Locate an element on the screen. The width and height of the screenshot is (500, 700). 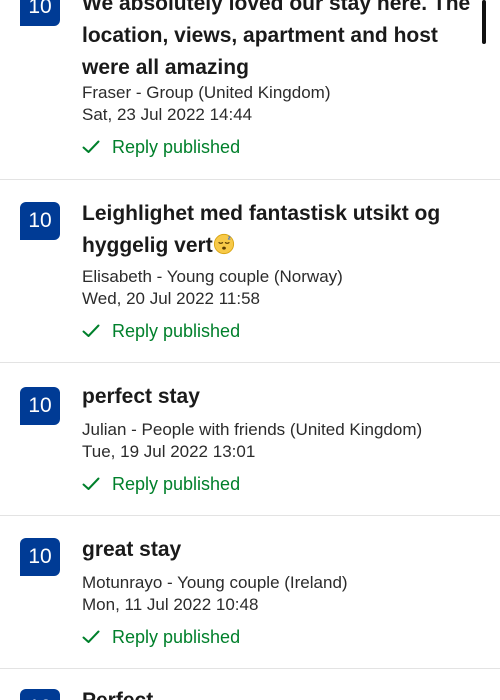
review-date: Tue, 19 Jul 2022 13:01 is located at coordinates (169, 451).